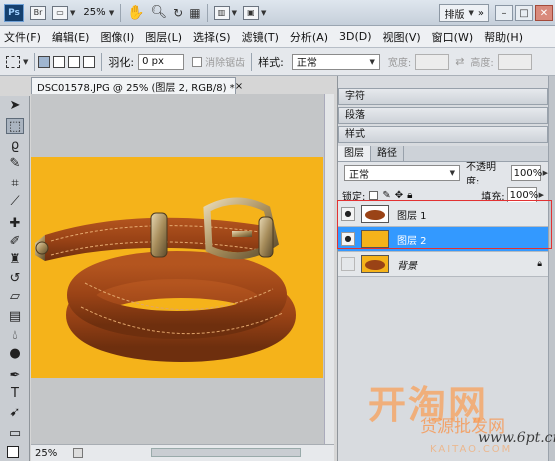 This screenshot has height=461, width=555. Describe the element at coordinates (526, 173) in the screenshot. I see `opacity-input: 100%` at that location.